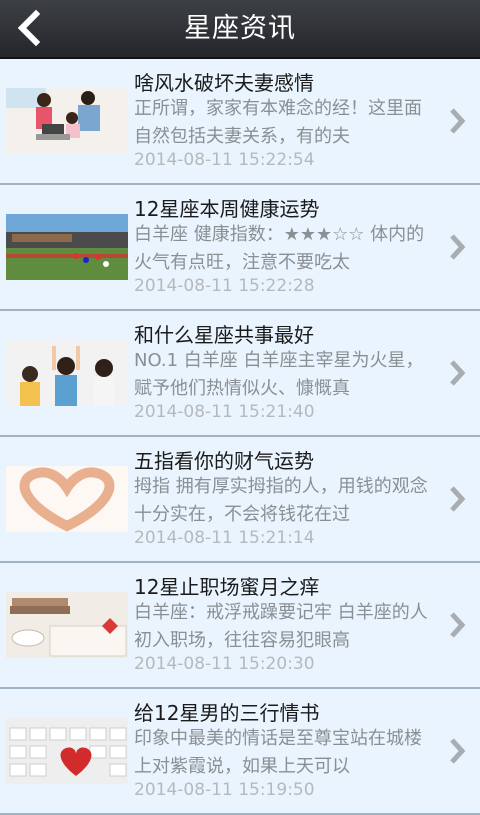 Image resolution: width=480 pixels, height=815 pixels. Describe the element at coordinates (224, 160) in the screenshot. I see `item-timestamp: 2014-08-11 15:22:54` at that location.